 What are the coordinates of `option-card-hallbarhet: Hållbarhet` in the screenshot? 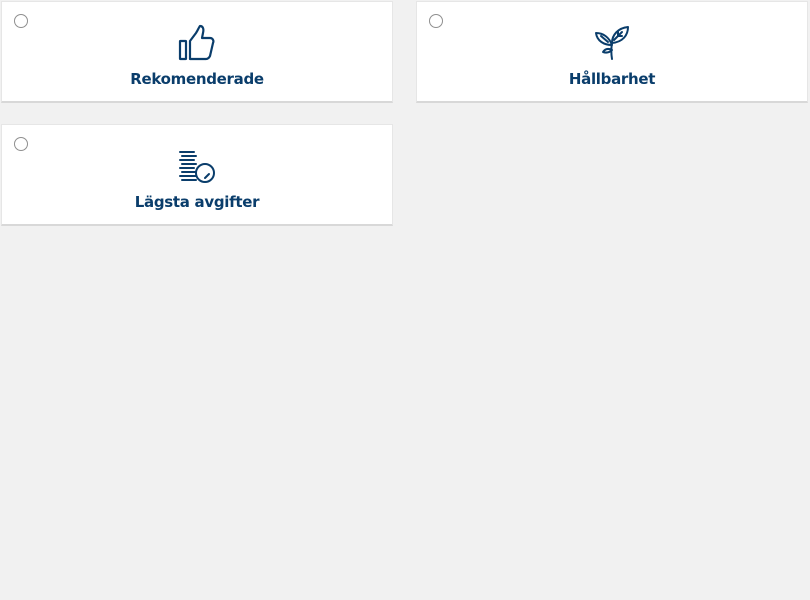 It's located at (612, 52).